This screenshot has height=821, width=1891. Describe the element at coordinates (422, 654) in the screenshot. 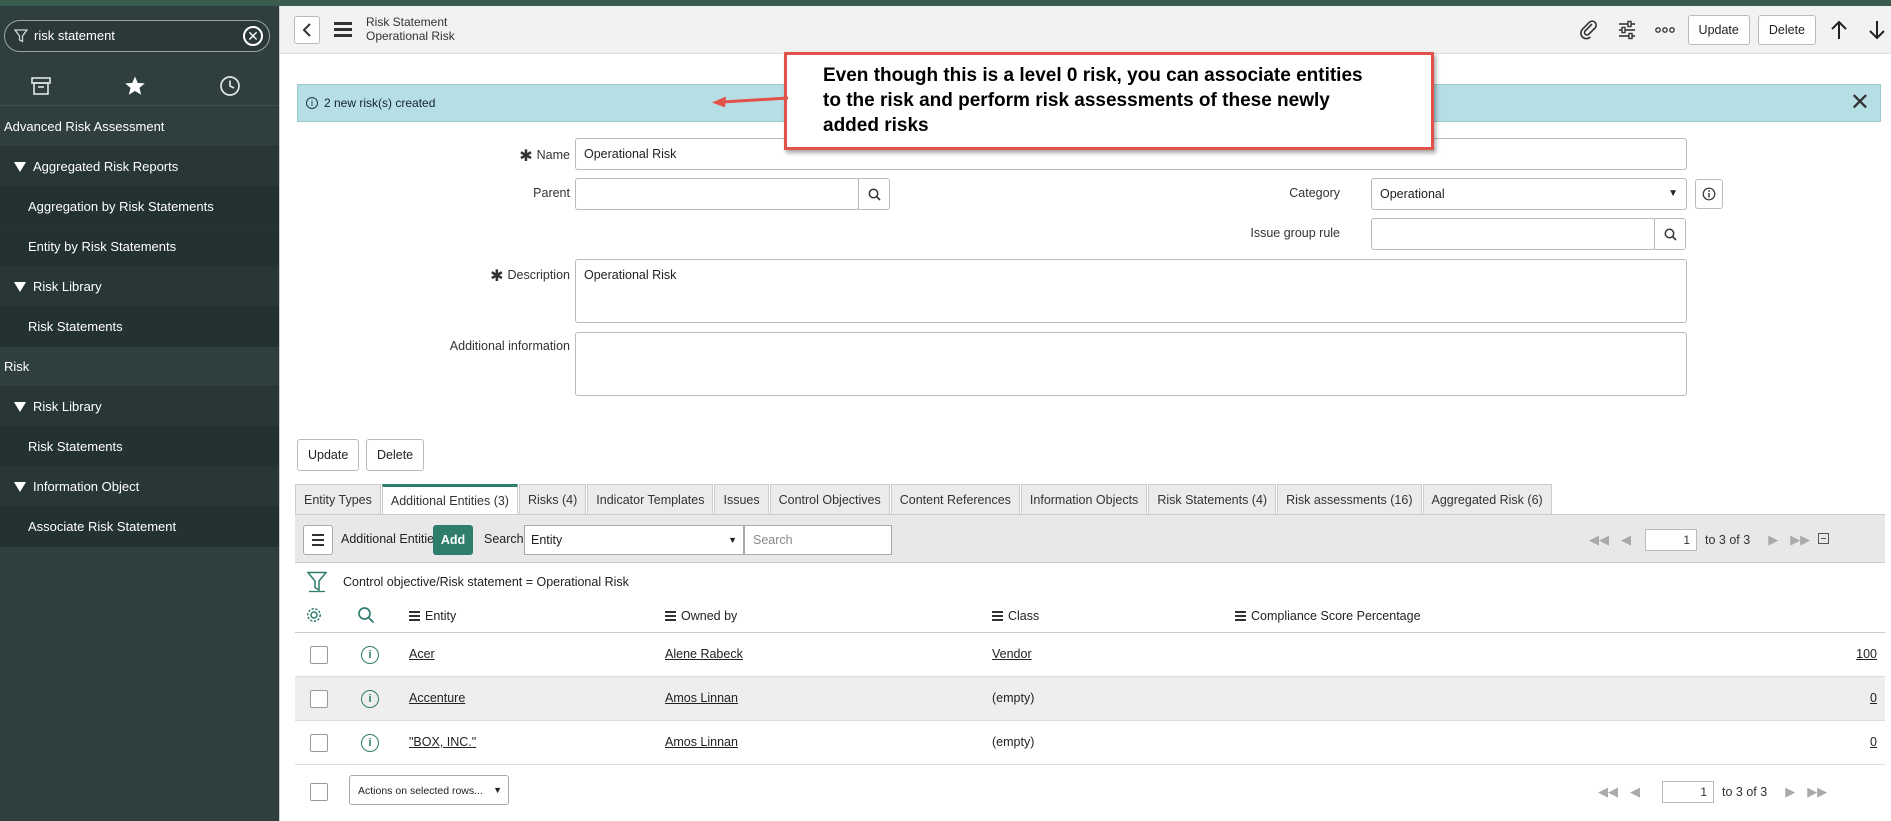

I see `entity-link: Acer` at that location.